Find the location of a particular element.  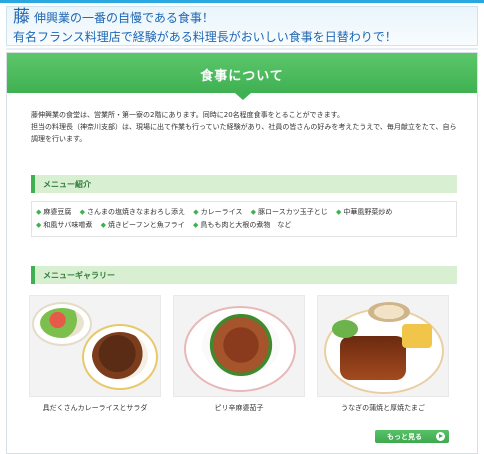

gallery-caption: 具だくさんカレーライスとサラダ is located at coordinates (95, 408).